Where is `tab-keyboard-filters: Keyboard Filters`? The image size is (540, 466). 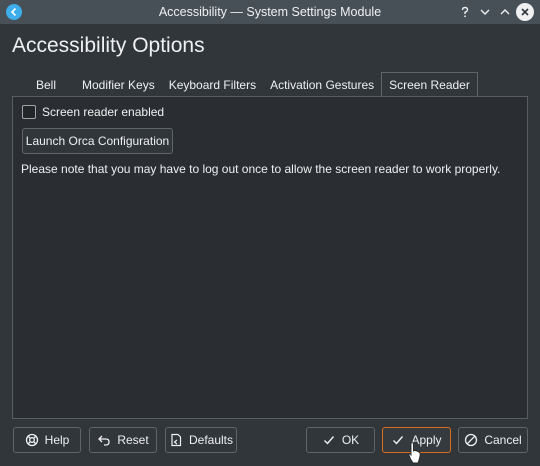
tab-keyboard-filters: Keyboard Filters is located at coordinates (212, 85).